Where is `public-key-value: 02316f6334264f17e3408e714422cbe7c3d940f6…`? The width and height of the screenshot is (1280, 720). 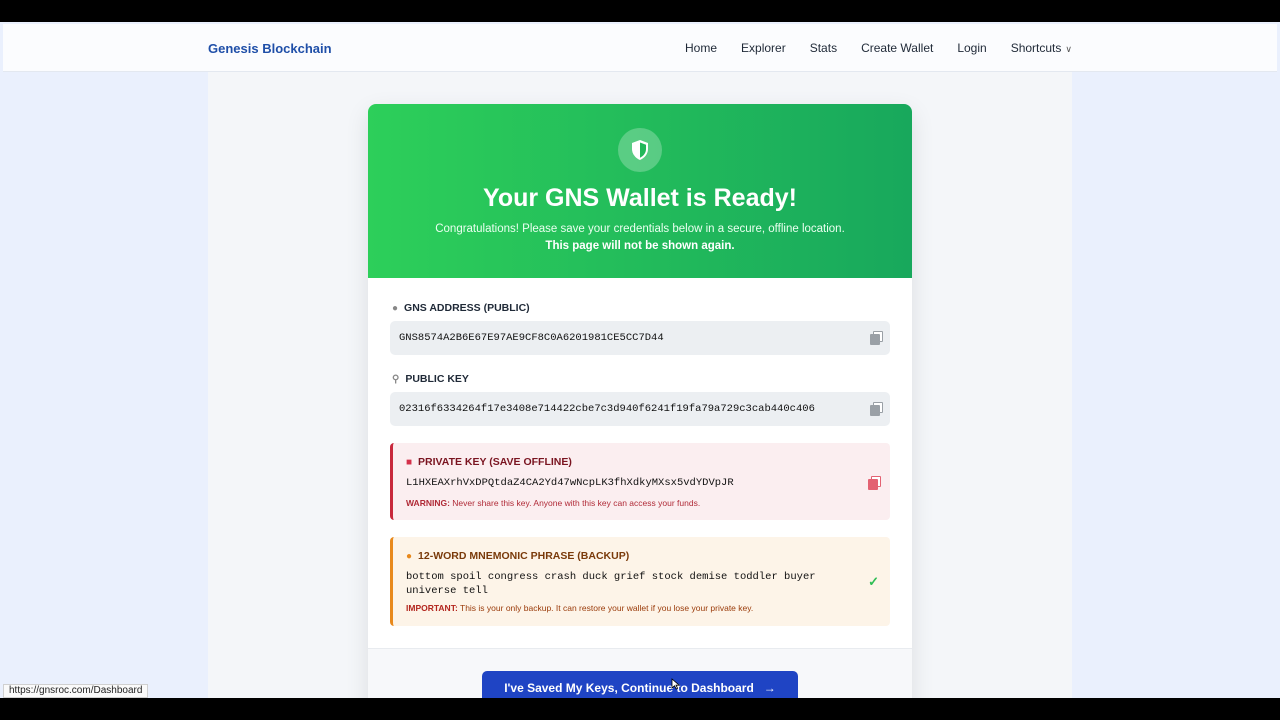
public-key-value: 02316f6334264f17e3408e714422cbe7c3d940f6… is located at coordinates (607, 409).